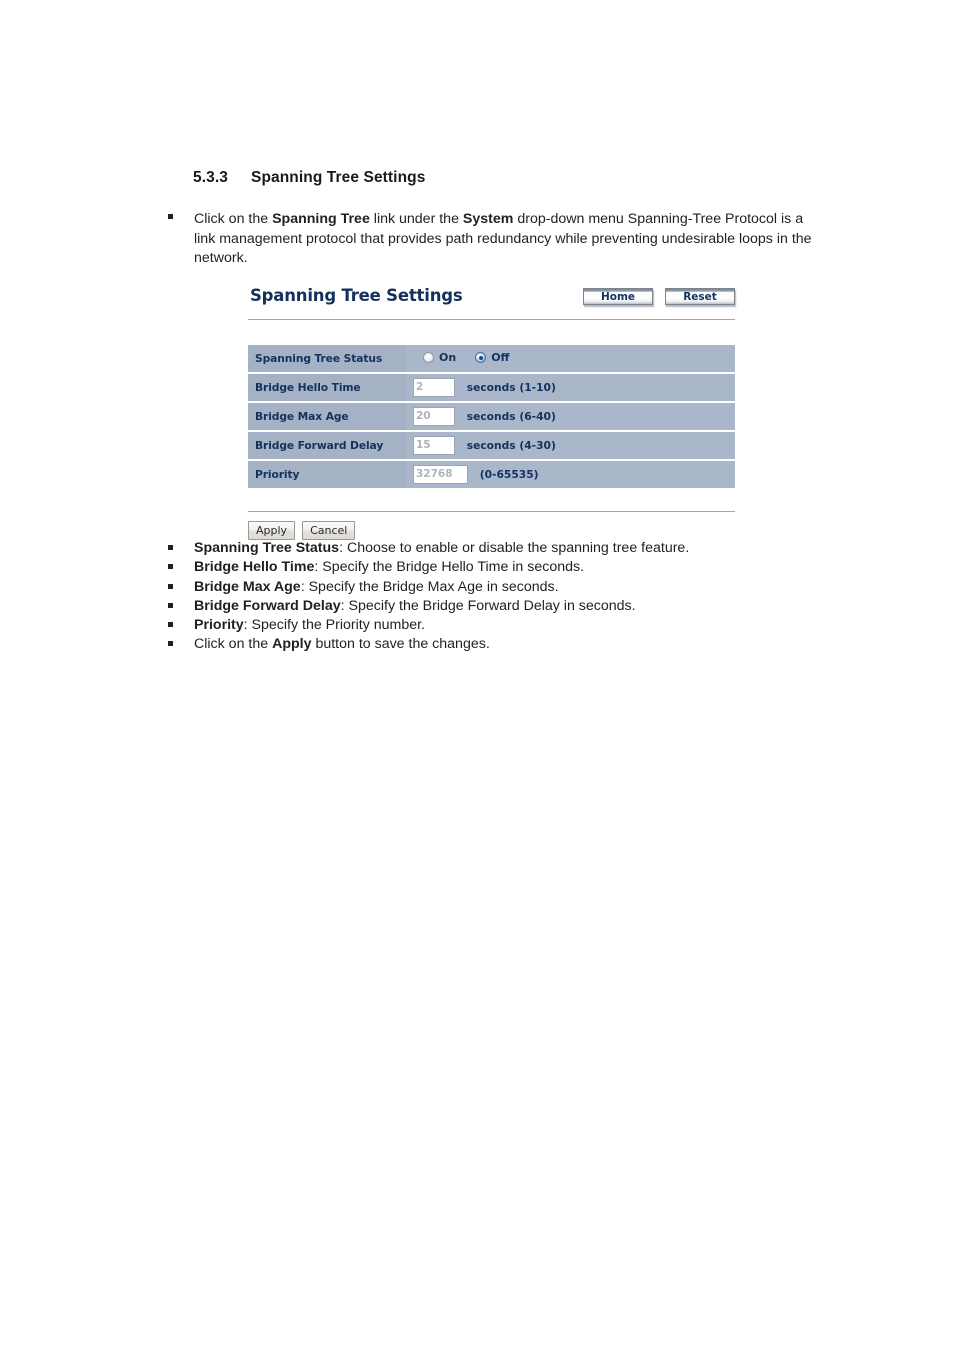 The width and height of the screenshot is (954, 1350). What do you see at coordinates (327, 416) in the screenshot?
I see `label-bridge-max-age: Bridge Max Age` at bounding box center [327, 416].